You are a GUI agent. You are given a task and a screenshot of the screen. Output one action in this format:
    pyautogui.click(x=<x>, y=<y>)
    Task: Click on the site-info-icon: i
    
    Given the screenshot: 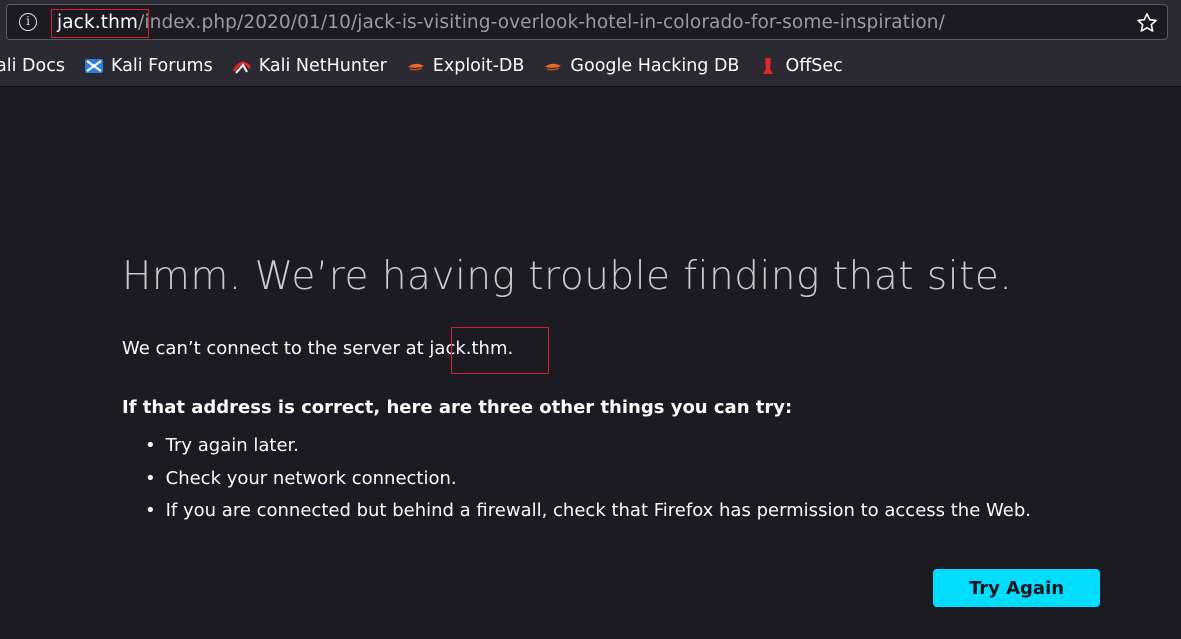 What is the action you would take?
    pyautogui.click(x=28, y=22)
    